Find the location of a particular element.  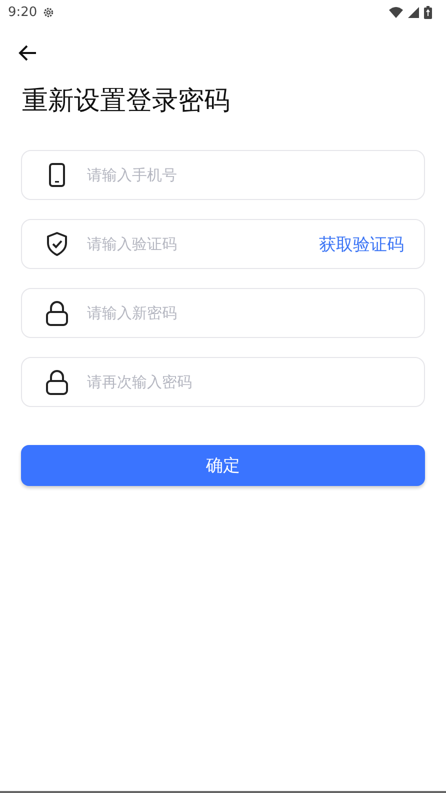

confirm-button: 确定 is located at coordinates (223, 465).